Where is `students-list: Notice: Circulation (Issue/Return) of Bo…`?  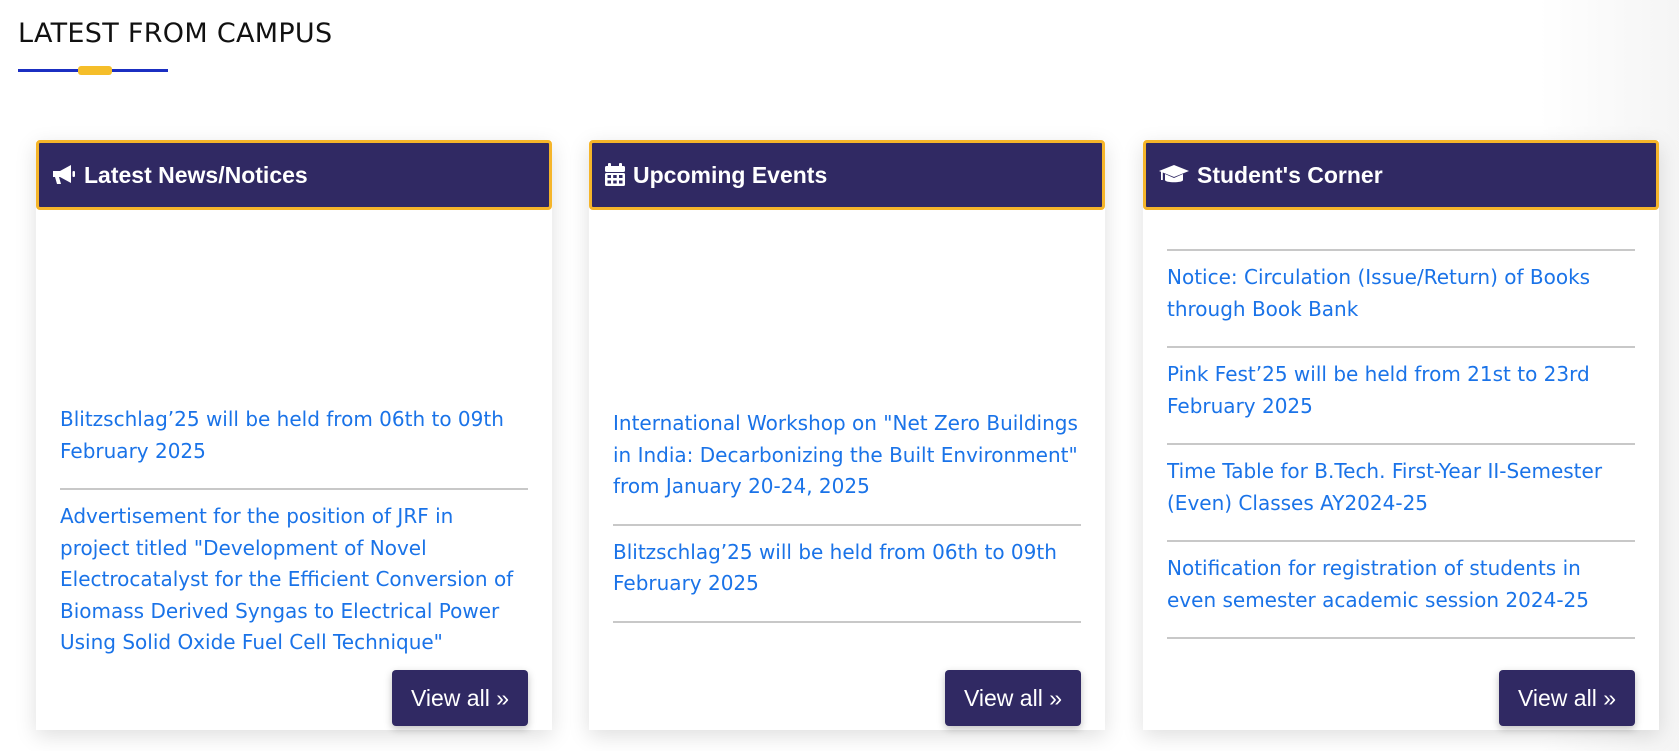
students-list: Notice: Circulation (Issue/Return) of Bo… is located at coordinates (1401, 444).